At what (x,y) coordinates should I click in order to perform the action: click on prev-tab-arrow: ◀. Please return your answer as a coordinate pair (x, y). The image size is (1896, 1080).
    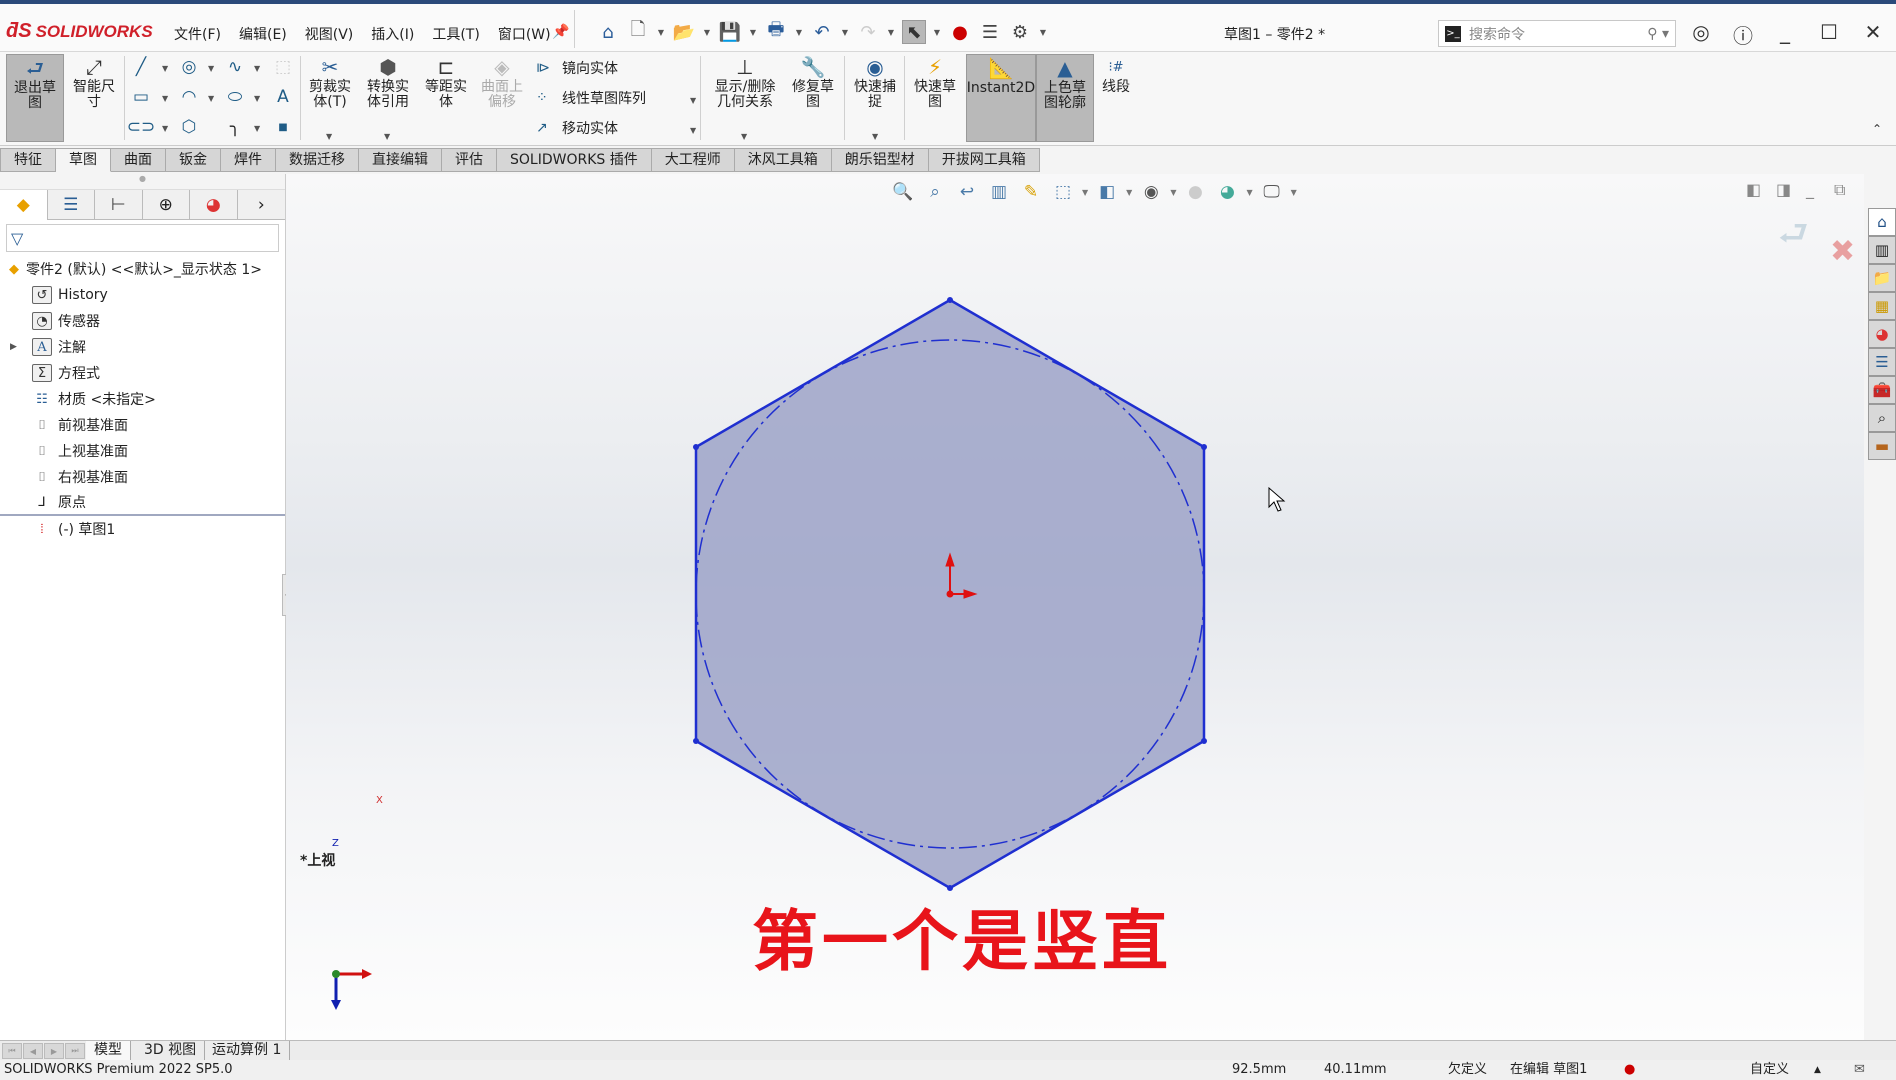
    Looking at the image, I should click on (33, 1051).